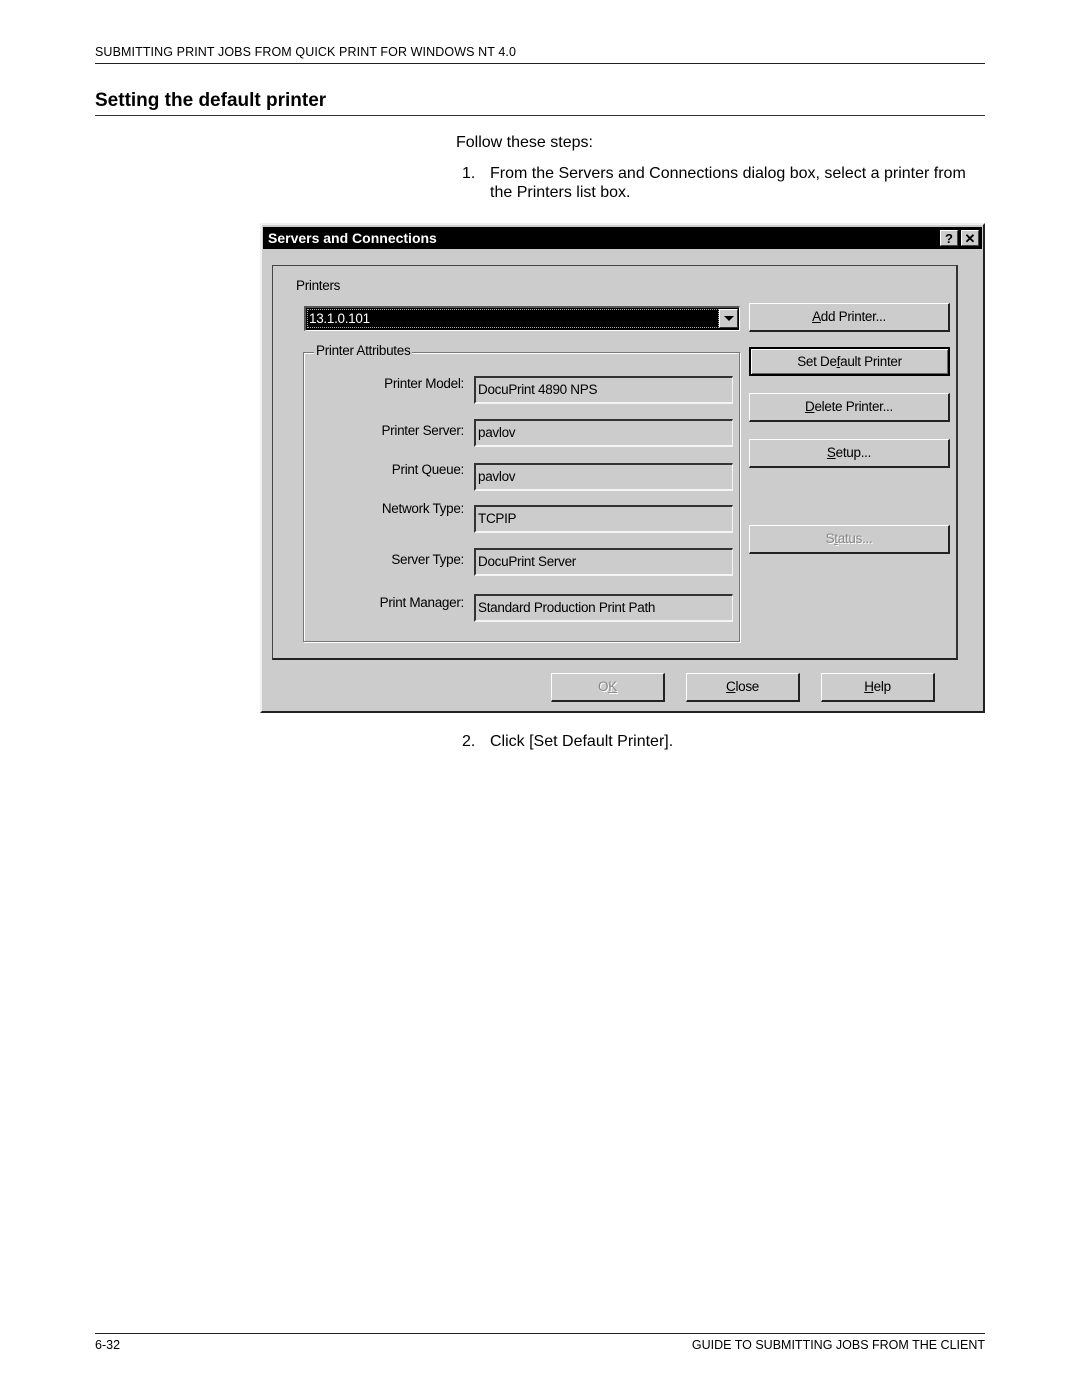  Describe the element at coordinates (608, 687) in the screenshot. I see `ok-button: OK` at that location.